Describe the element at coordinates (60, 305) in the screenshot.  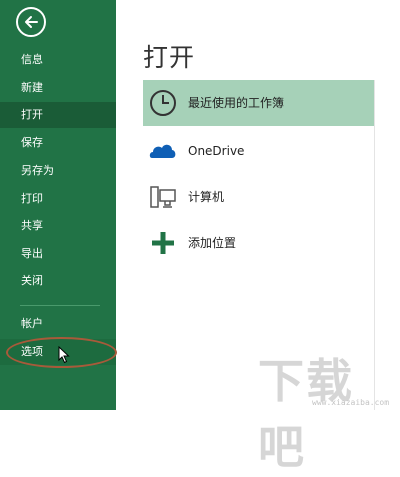
I see `sidebar-divider` at that location.